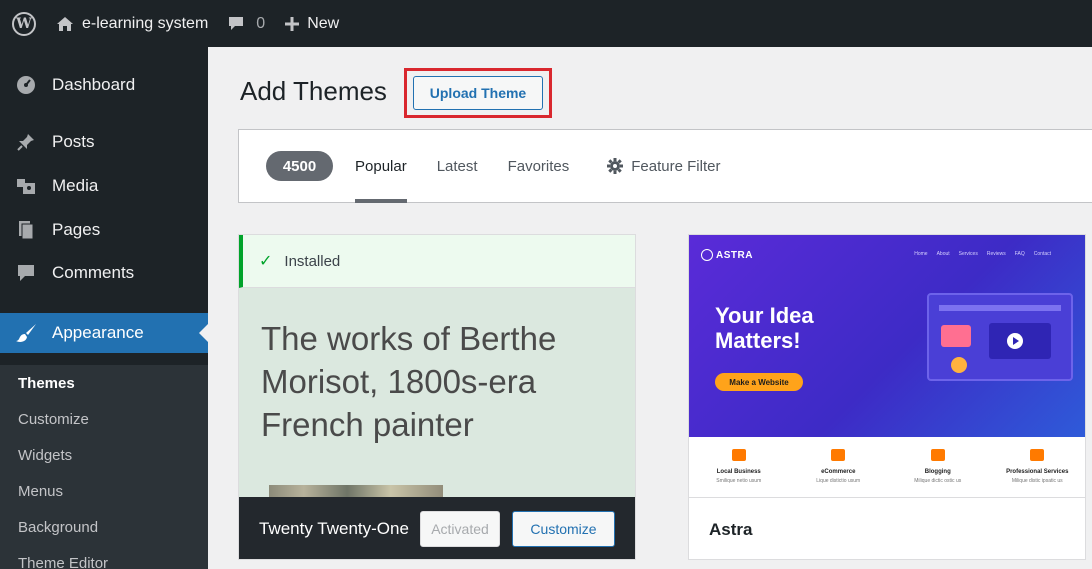 The image size is (1092, 569). What do you see at coordinates (457, 166) in the screenshot?
I see `tab-latest: Latest` at bounding box center [457, 166].